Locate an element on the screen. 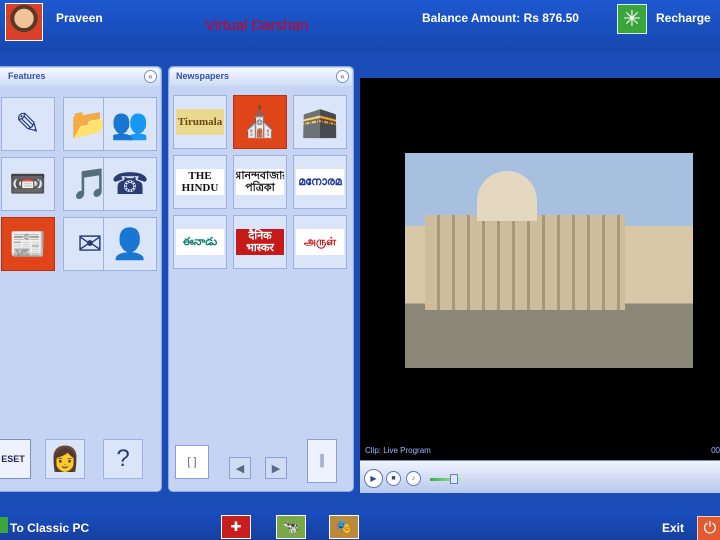 The image size is (720, 540). anandabazar-logo: আনন্দবাজার পত্রিকা is located at coordinates (260, 182).